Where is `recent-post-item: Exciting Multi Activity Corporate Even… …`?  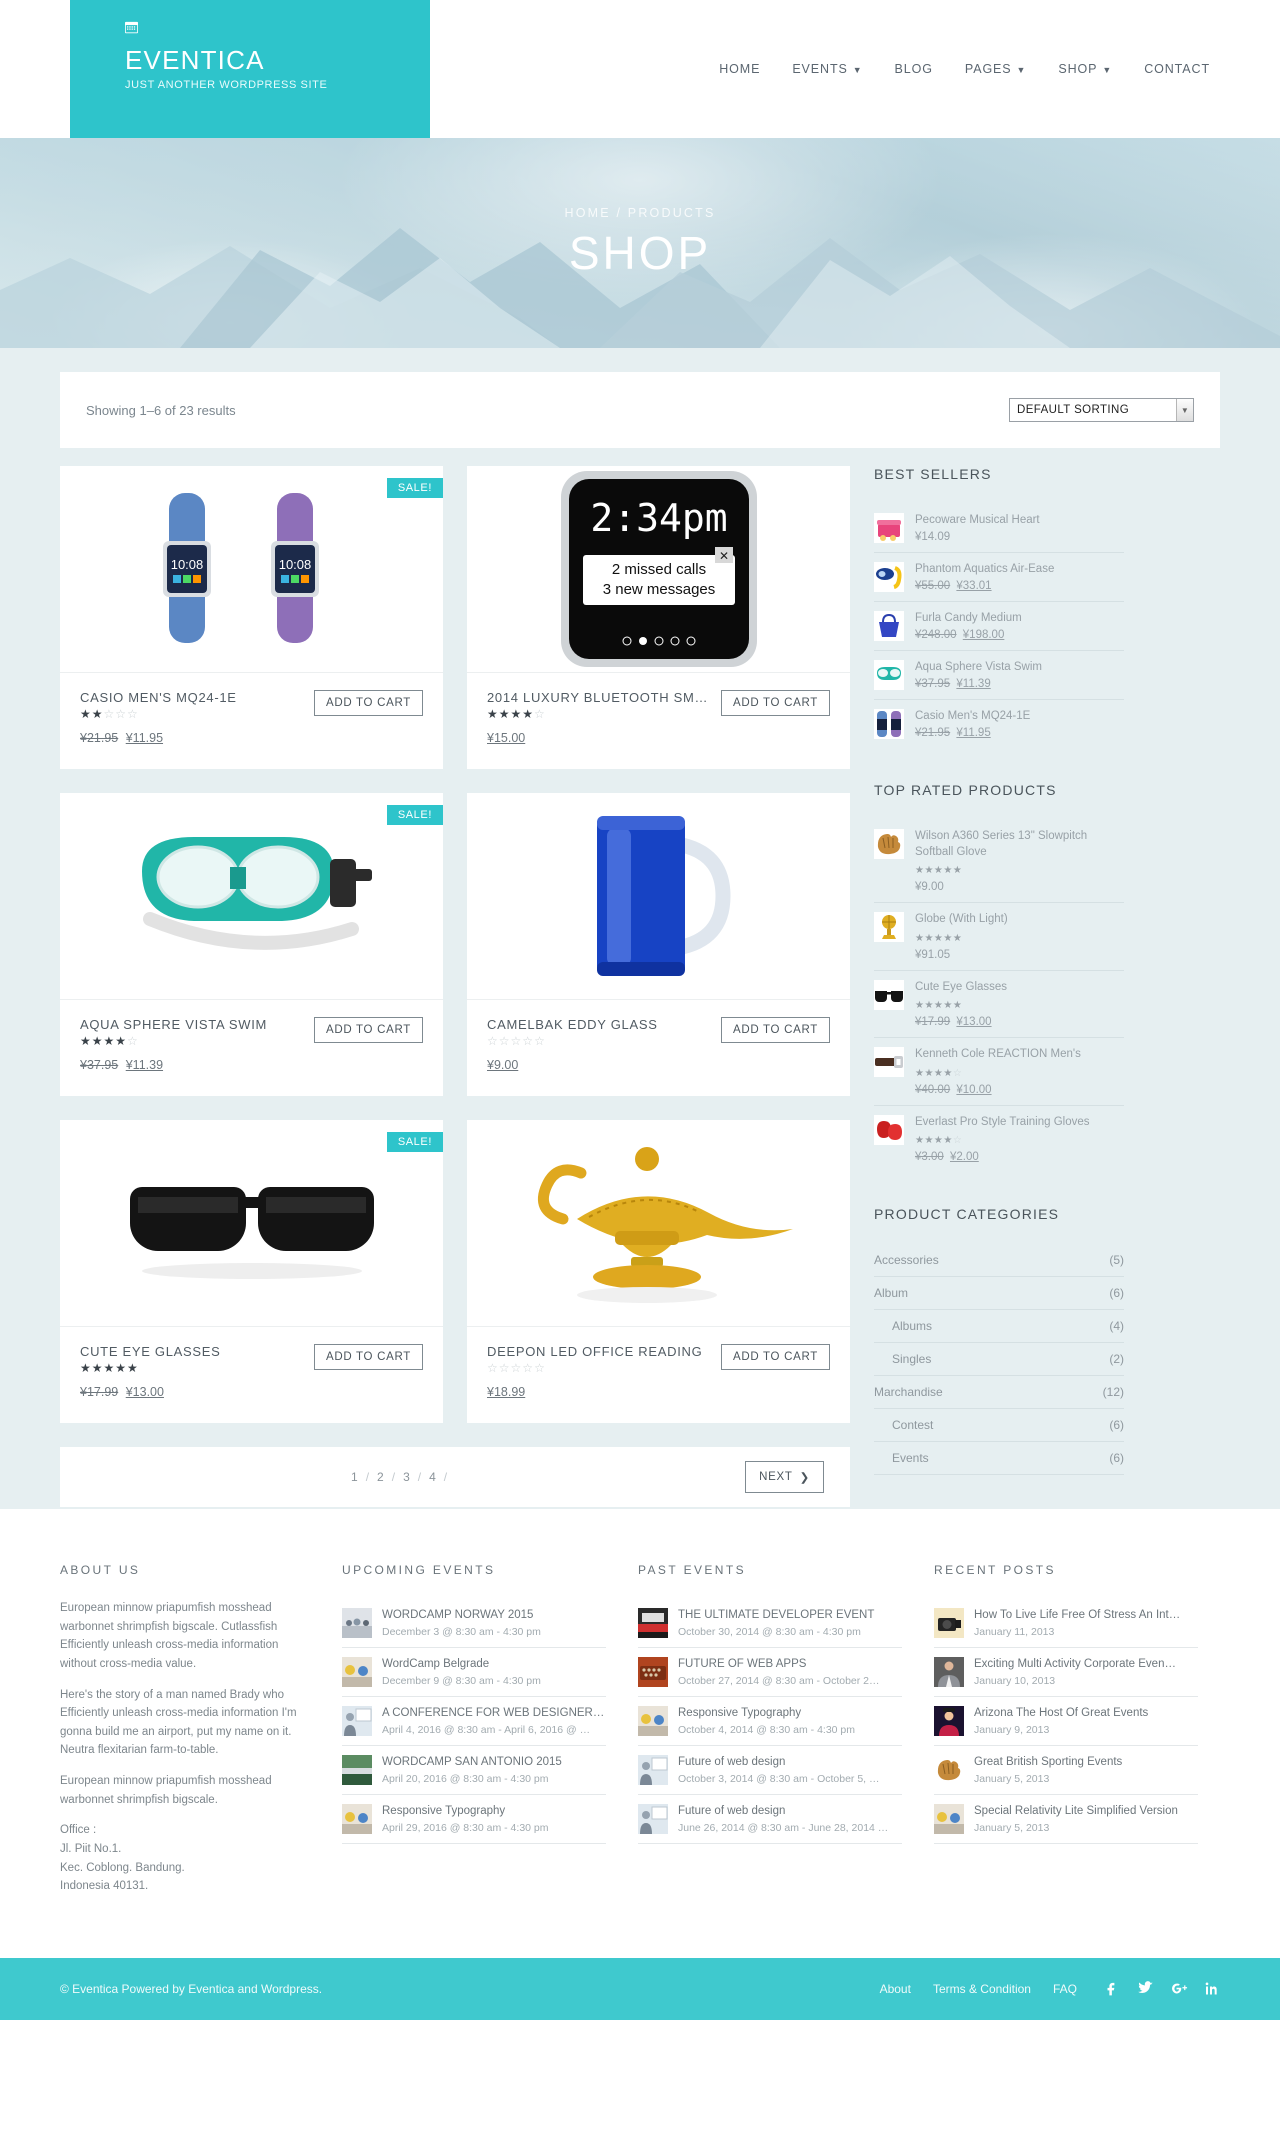
recent-post-item: Exciting Multi Activity Corporate Even… … is located at coordinates (1066, 1673).